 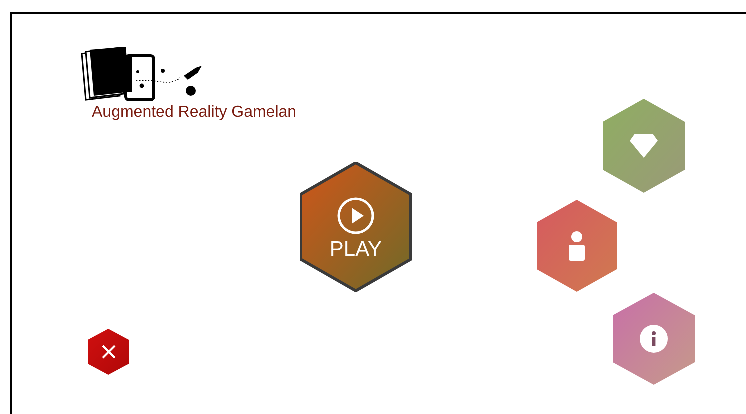 I want to click on profile-button, so click(x=577, y=246).